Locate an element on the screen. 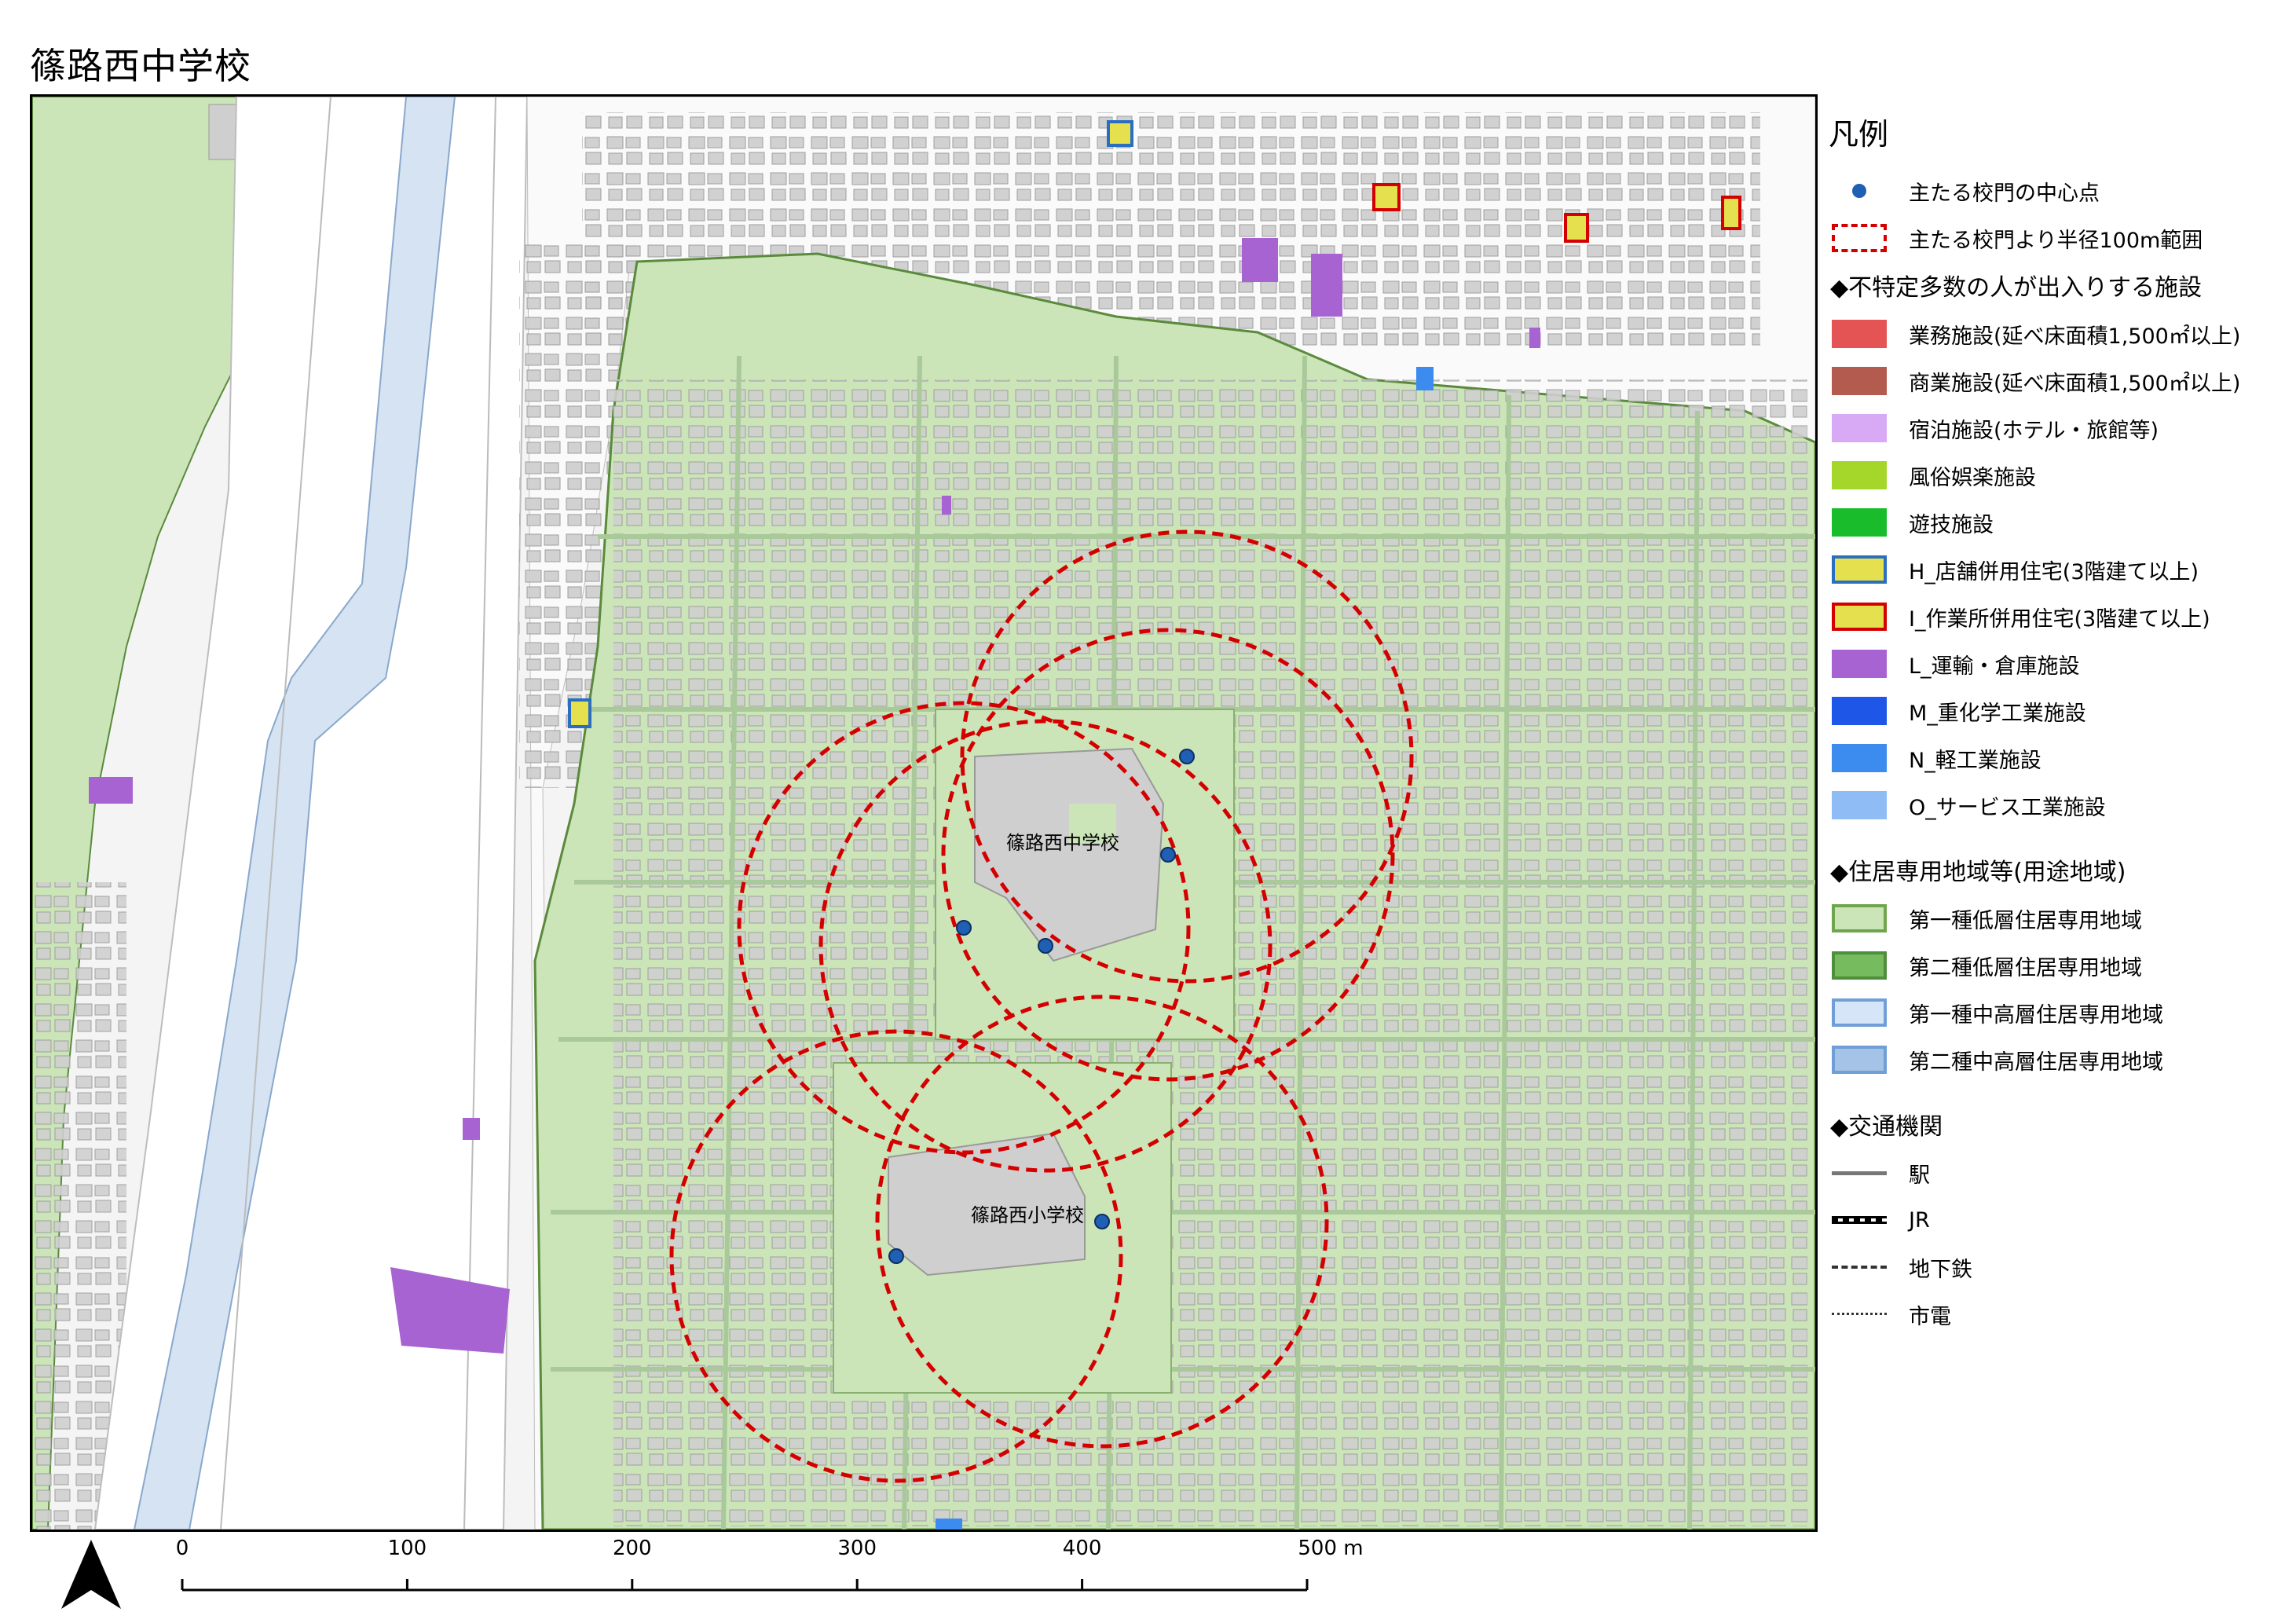  legend-facility-label: 風俗娯楽施設 is located at coordinates (1972, 477).